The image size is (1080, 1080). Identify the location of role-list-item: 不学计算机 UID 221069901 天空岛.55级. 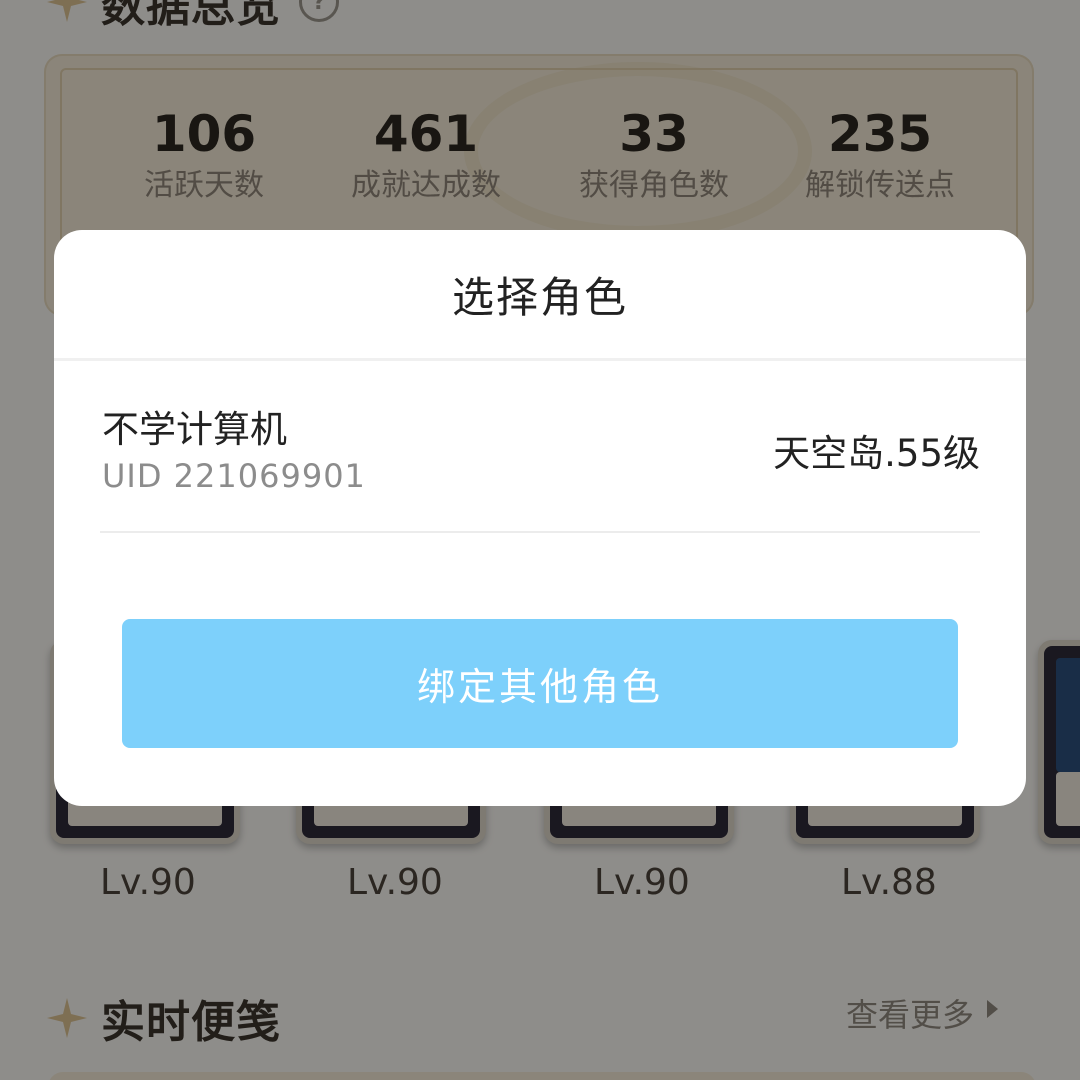
(540, 447).